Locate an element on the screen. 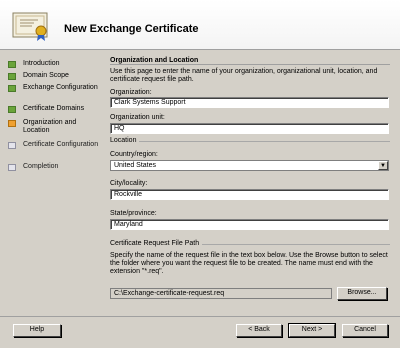  section-title: Organization and Location is located at coordinates (154, 60).